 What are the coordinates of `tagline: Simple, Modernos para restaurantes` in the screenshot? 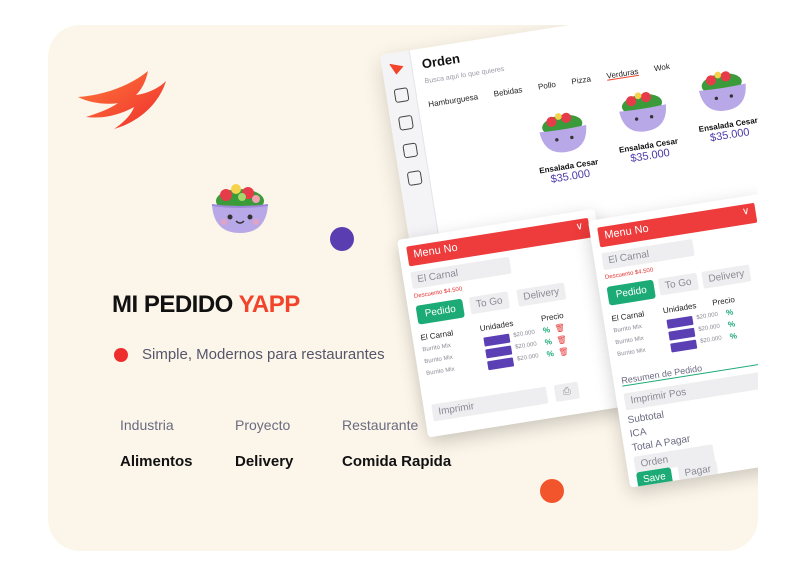 It's located at (263, 354).